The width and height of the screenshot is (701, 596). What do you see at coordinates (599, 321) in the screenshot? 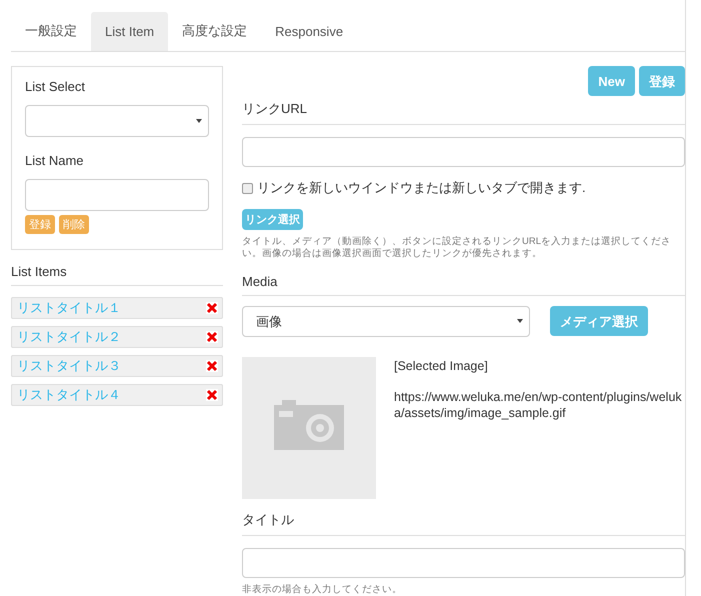
I see `media-select-button: メディア選択` at bounding box center [599, 321].